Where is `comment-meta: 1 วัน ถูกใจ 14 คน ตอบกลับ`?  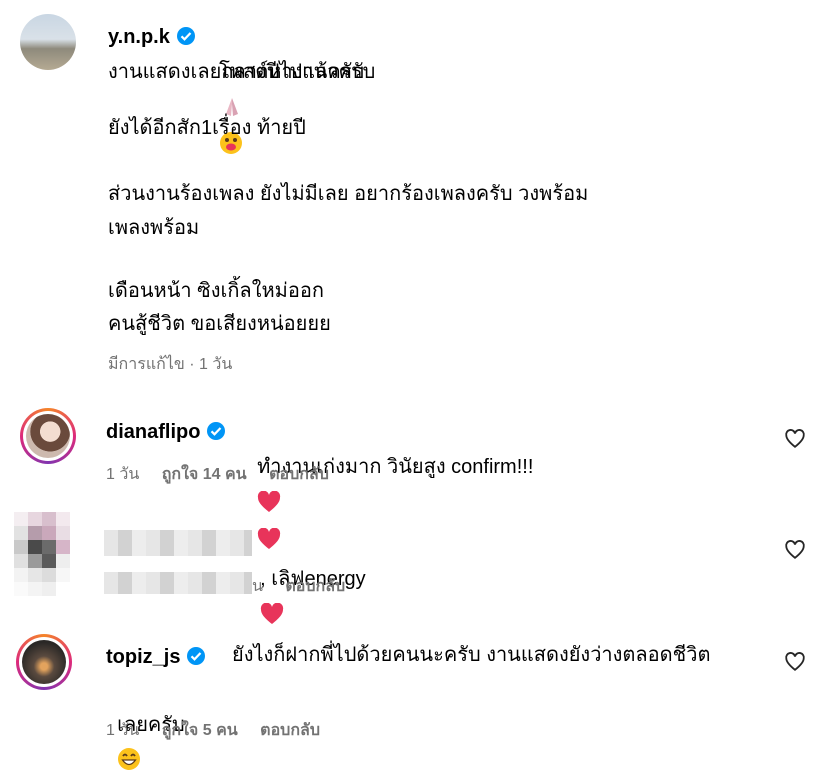
comment-meta: 1 วัน ถูกใจ 14 คน ตอบกลับ is located at coordinates (217, 474).